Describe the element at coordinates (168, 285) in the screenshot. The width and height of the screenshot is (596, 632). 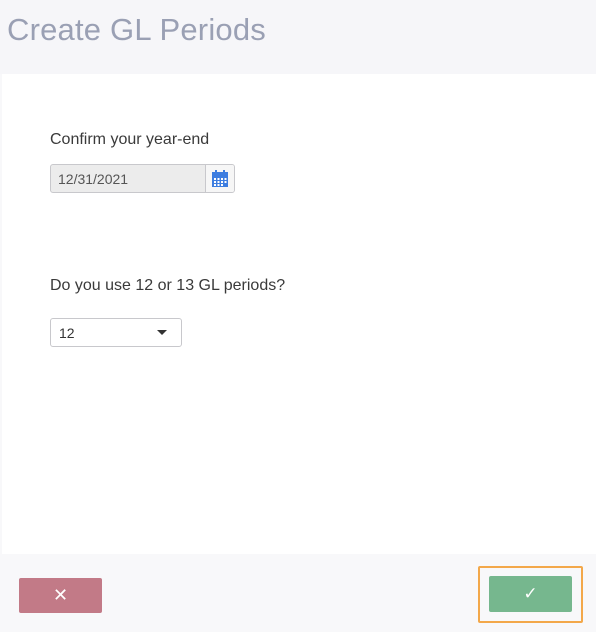
I see `periods-label: Do you use 12 or 13 GL periods?` at that location.